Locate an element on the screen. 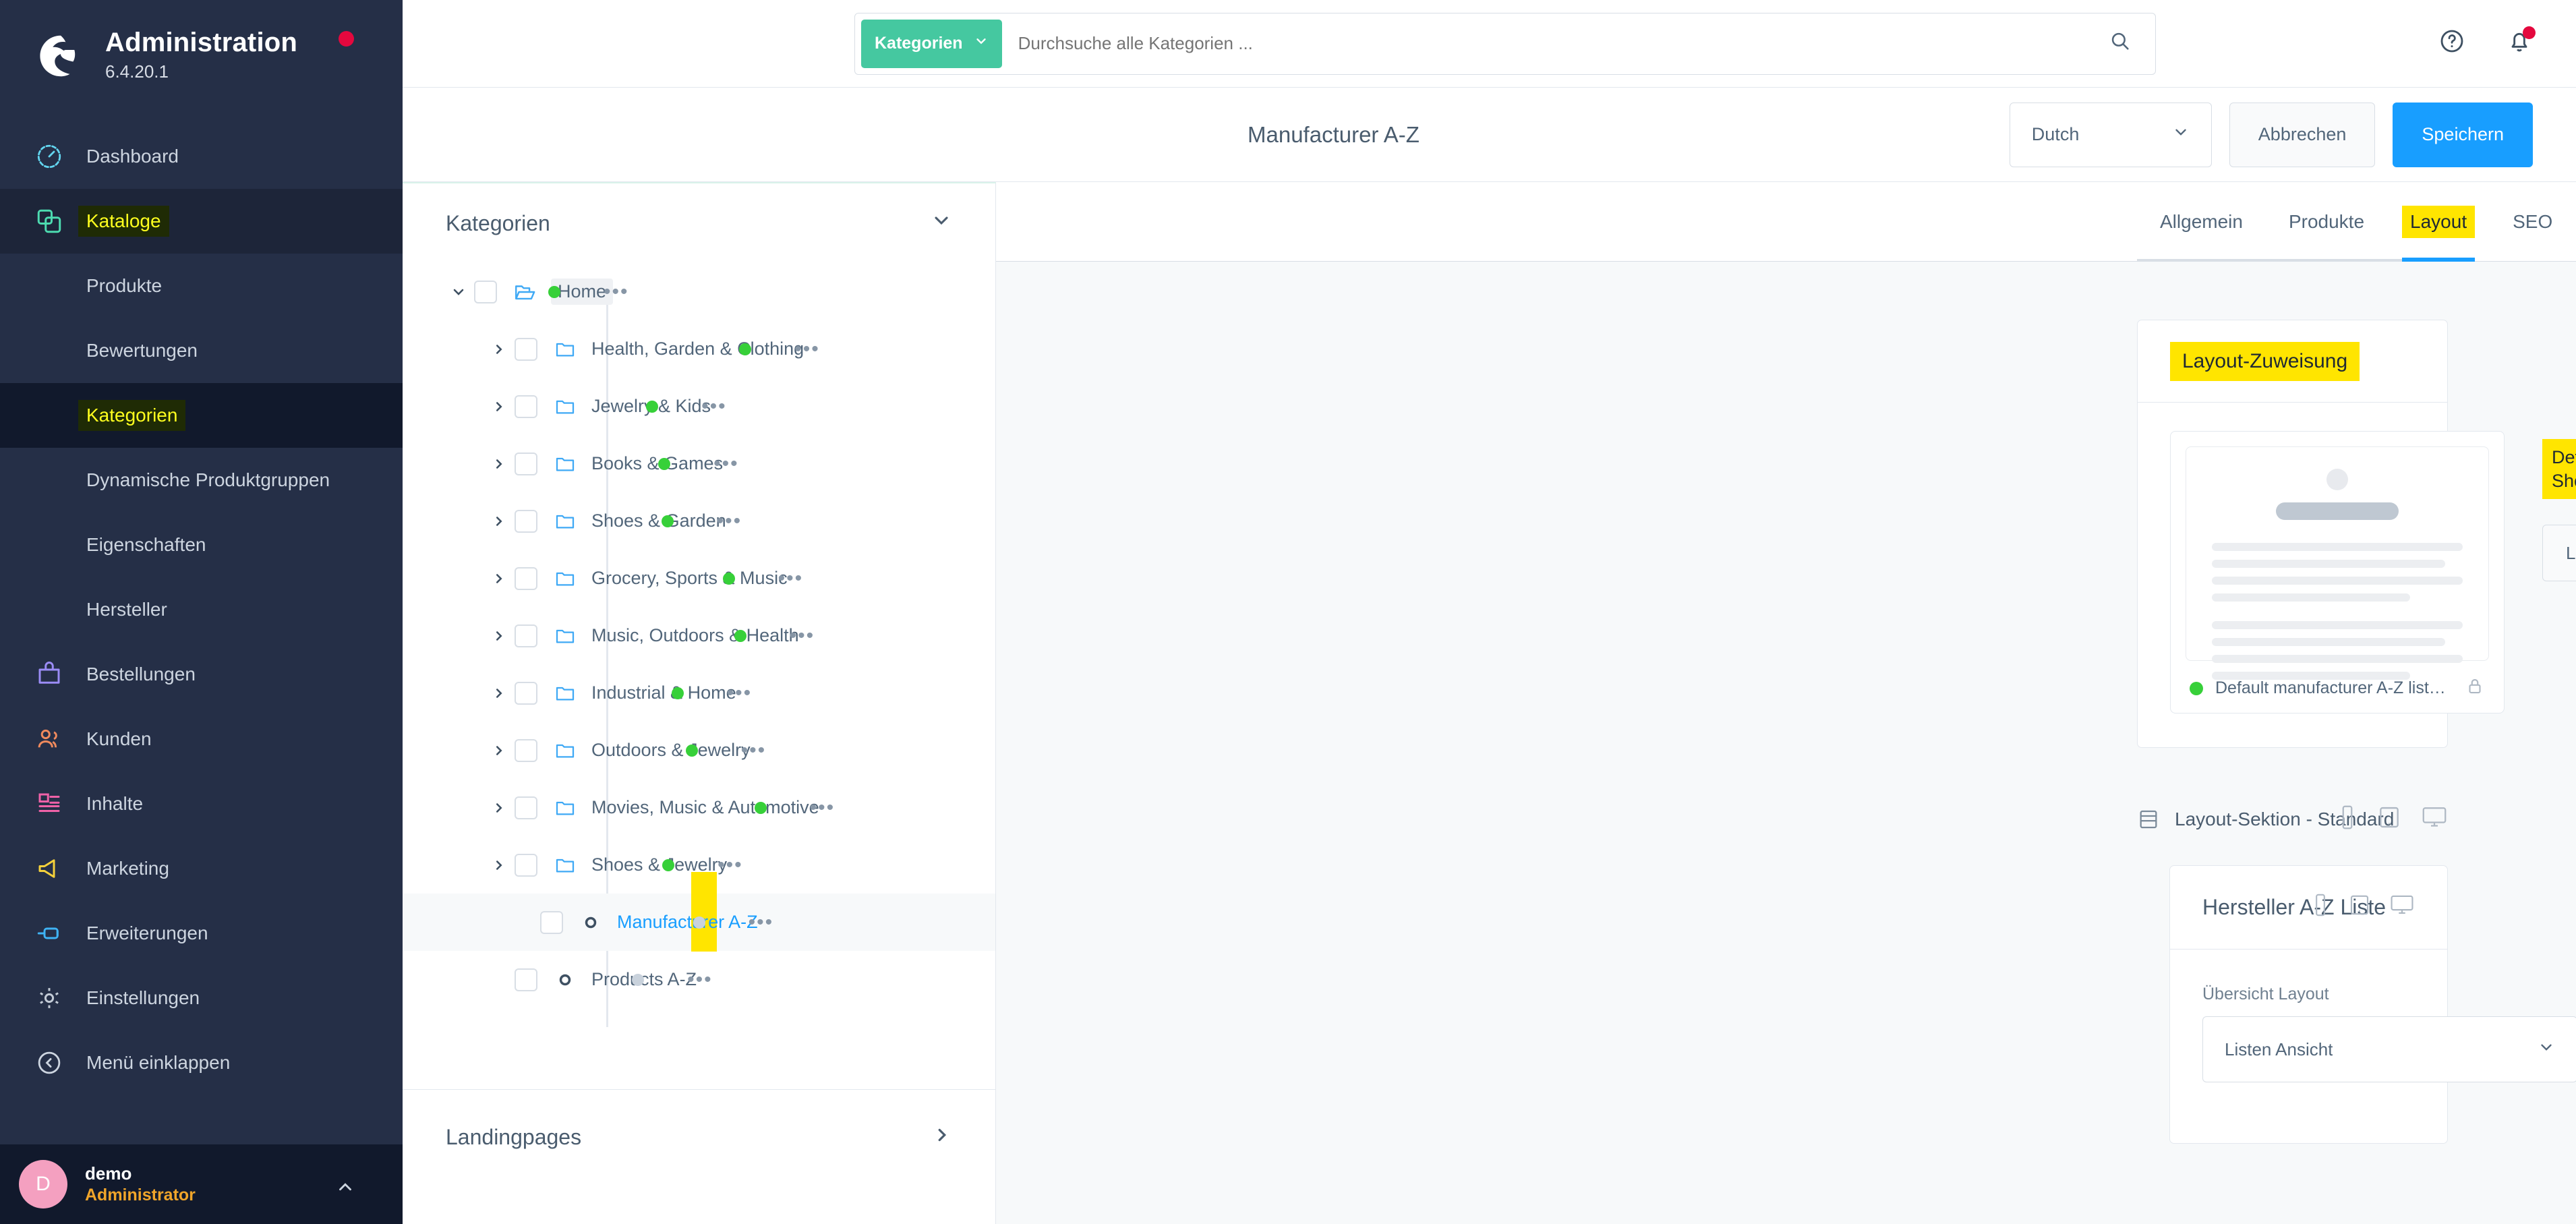  user-name: demo is located at coordinates (108, 1173).